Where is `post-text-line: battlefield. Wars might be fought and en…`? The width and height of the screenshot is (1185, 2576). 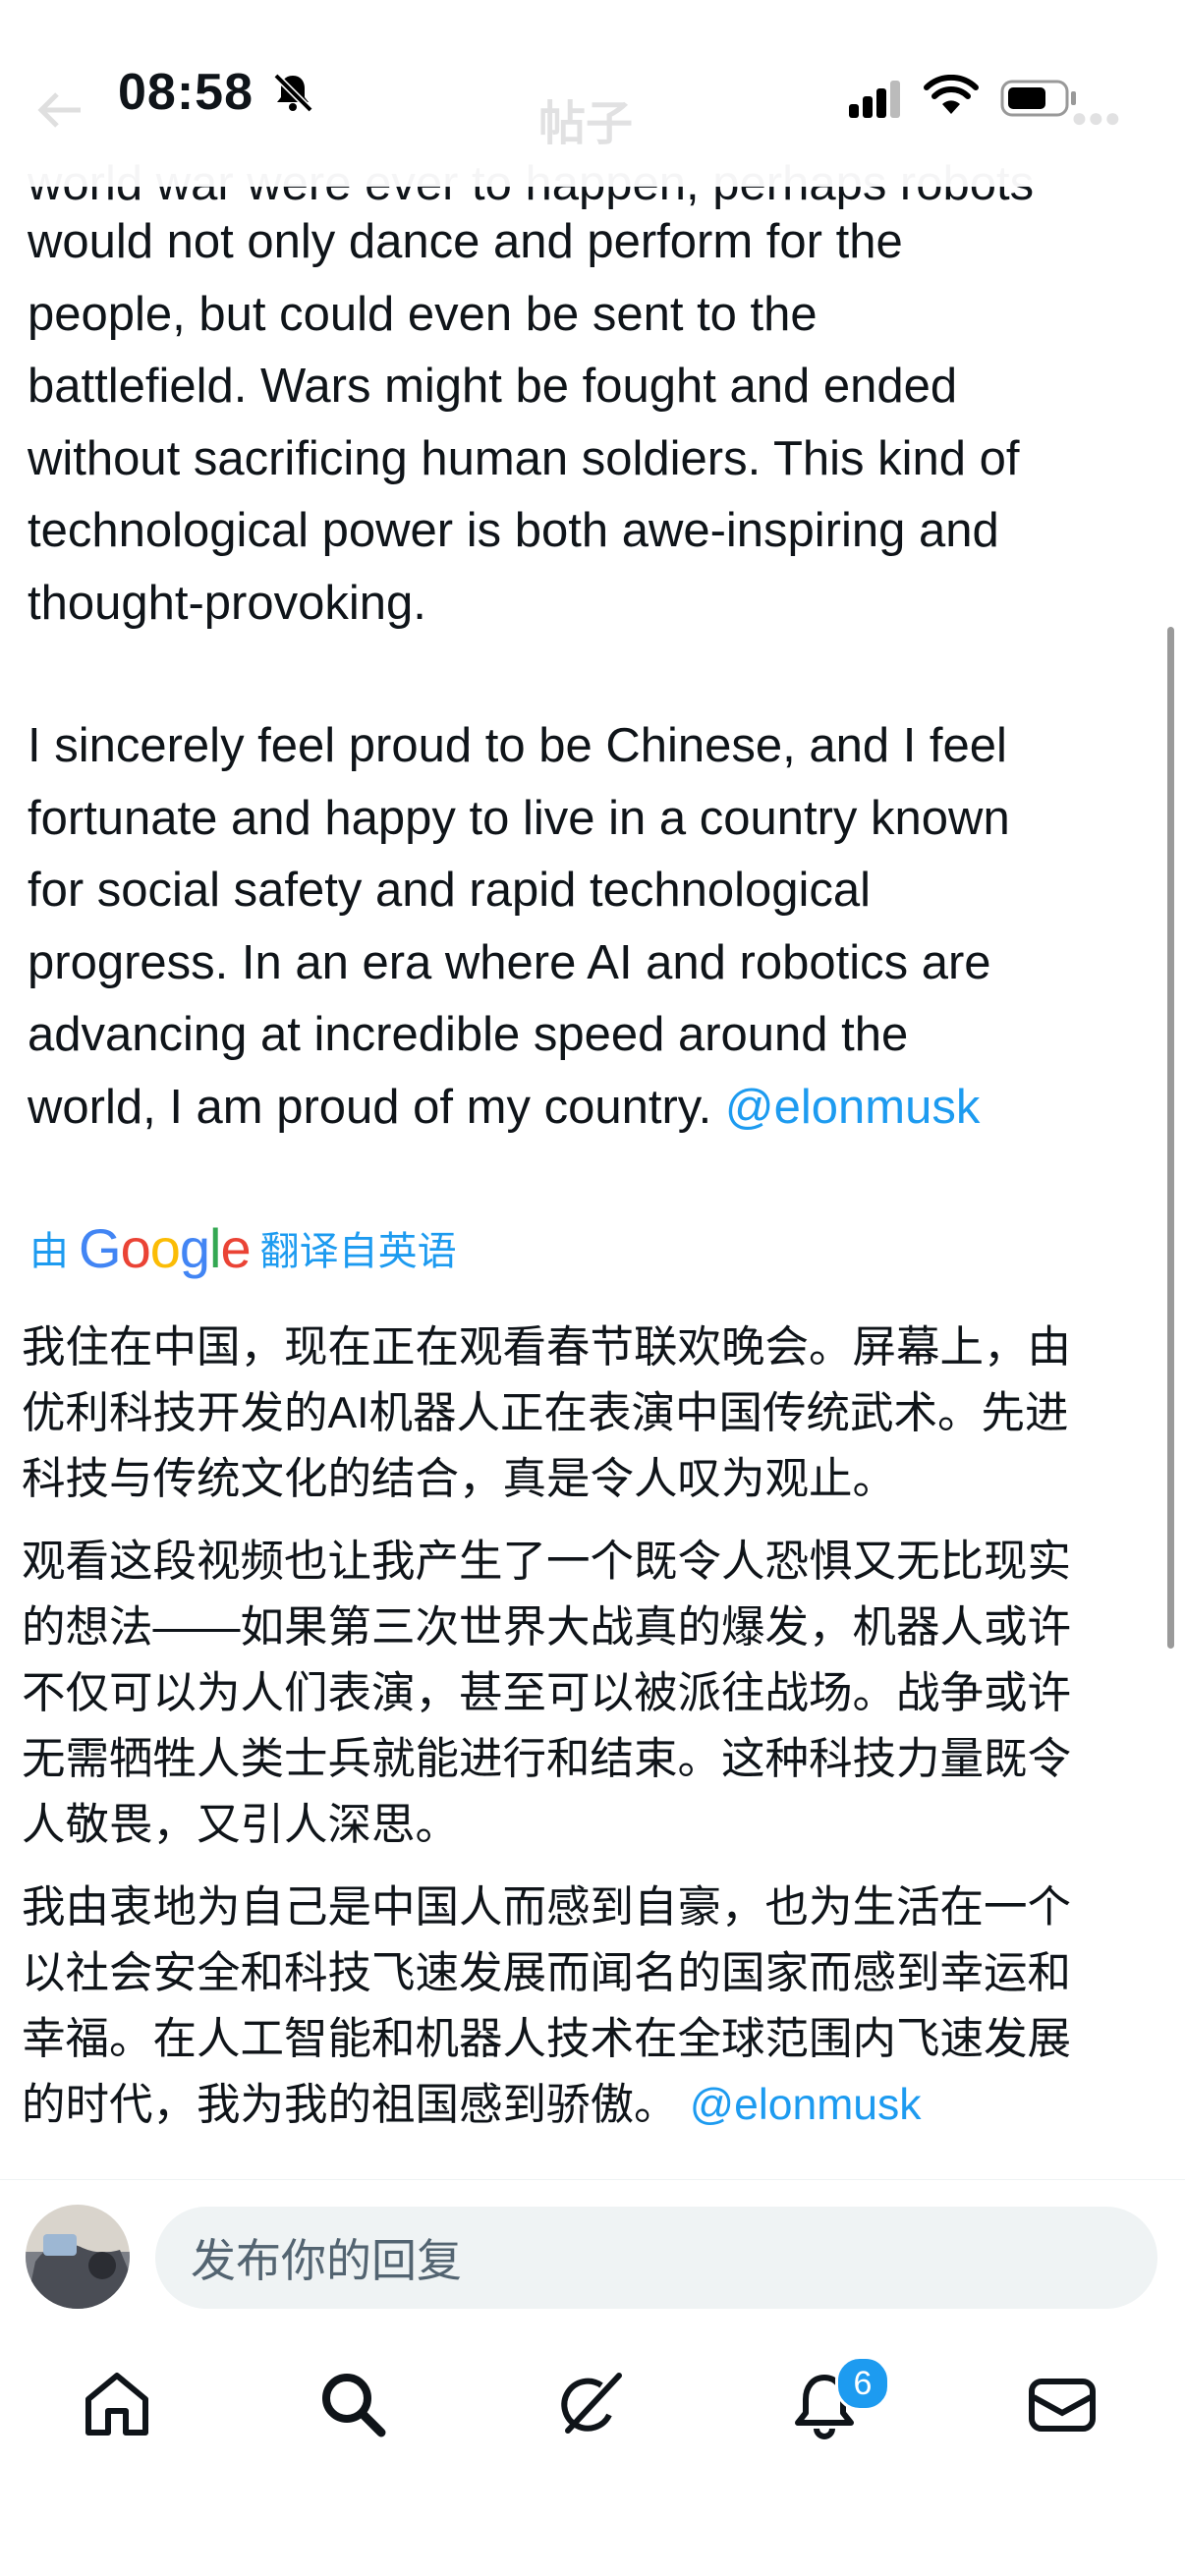
post-text-line: battlefield. Wars might be fought and en… is located at coordinates (493, 386).